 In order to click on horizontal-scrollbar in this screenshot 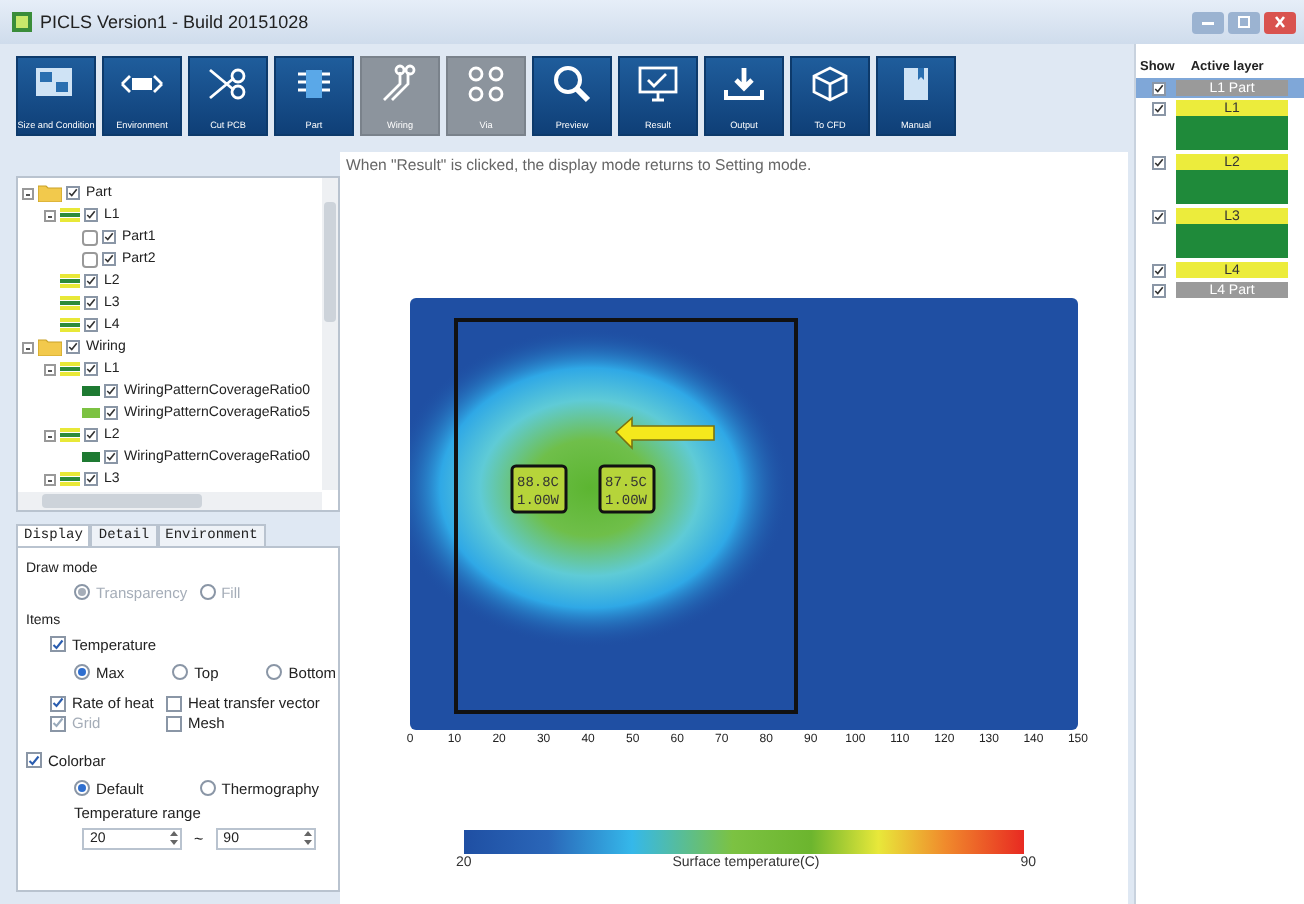, I will do `click(170, 501)`.